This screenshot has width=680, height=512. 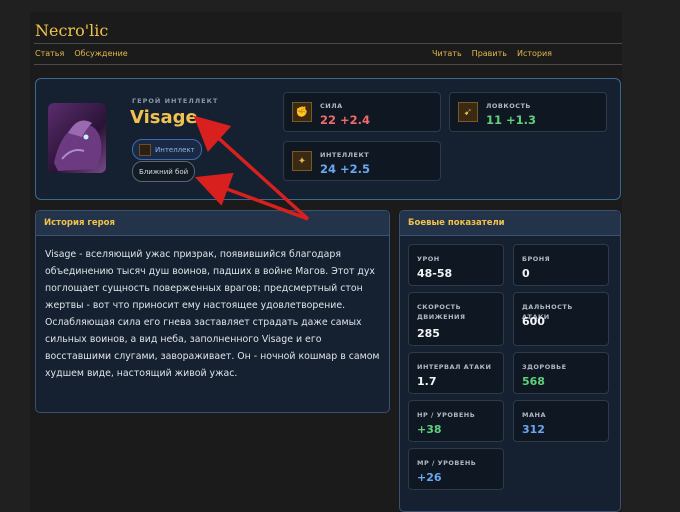 I want to click on tag-melee: Ближний бой, so click(x=164, y=171).